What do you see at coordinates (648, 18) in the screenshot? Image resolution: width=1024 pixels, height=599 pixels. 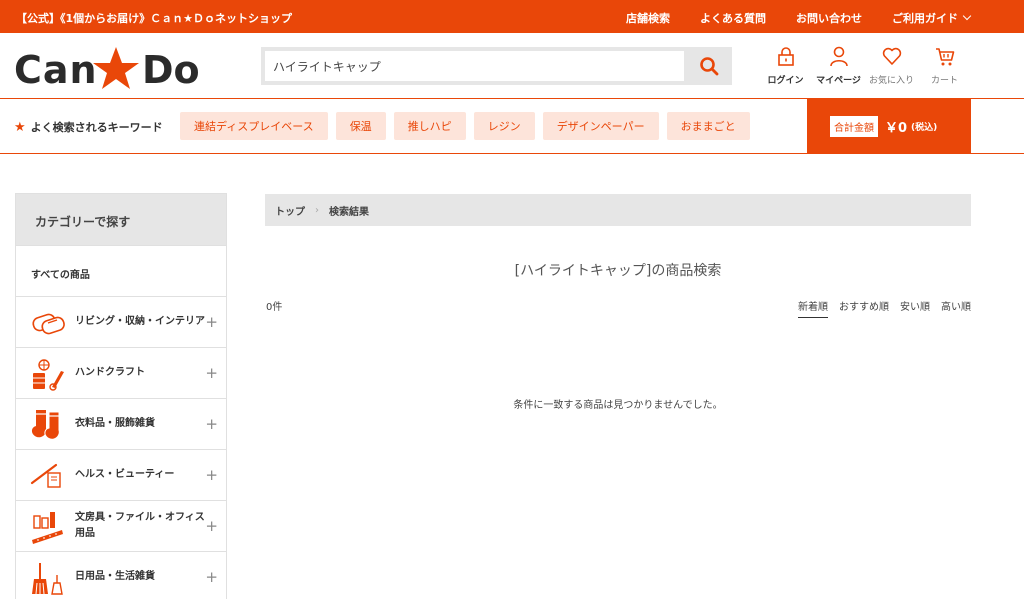 I see `store-search-link: 店舗検索` at bounding box center [648, 18].